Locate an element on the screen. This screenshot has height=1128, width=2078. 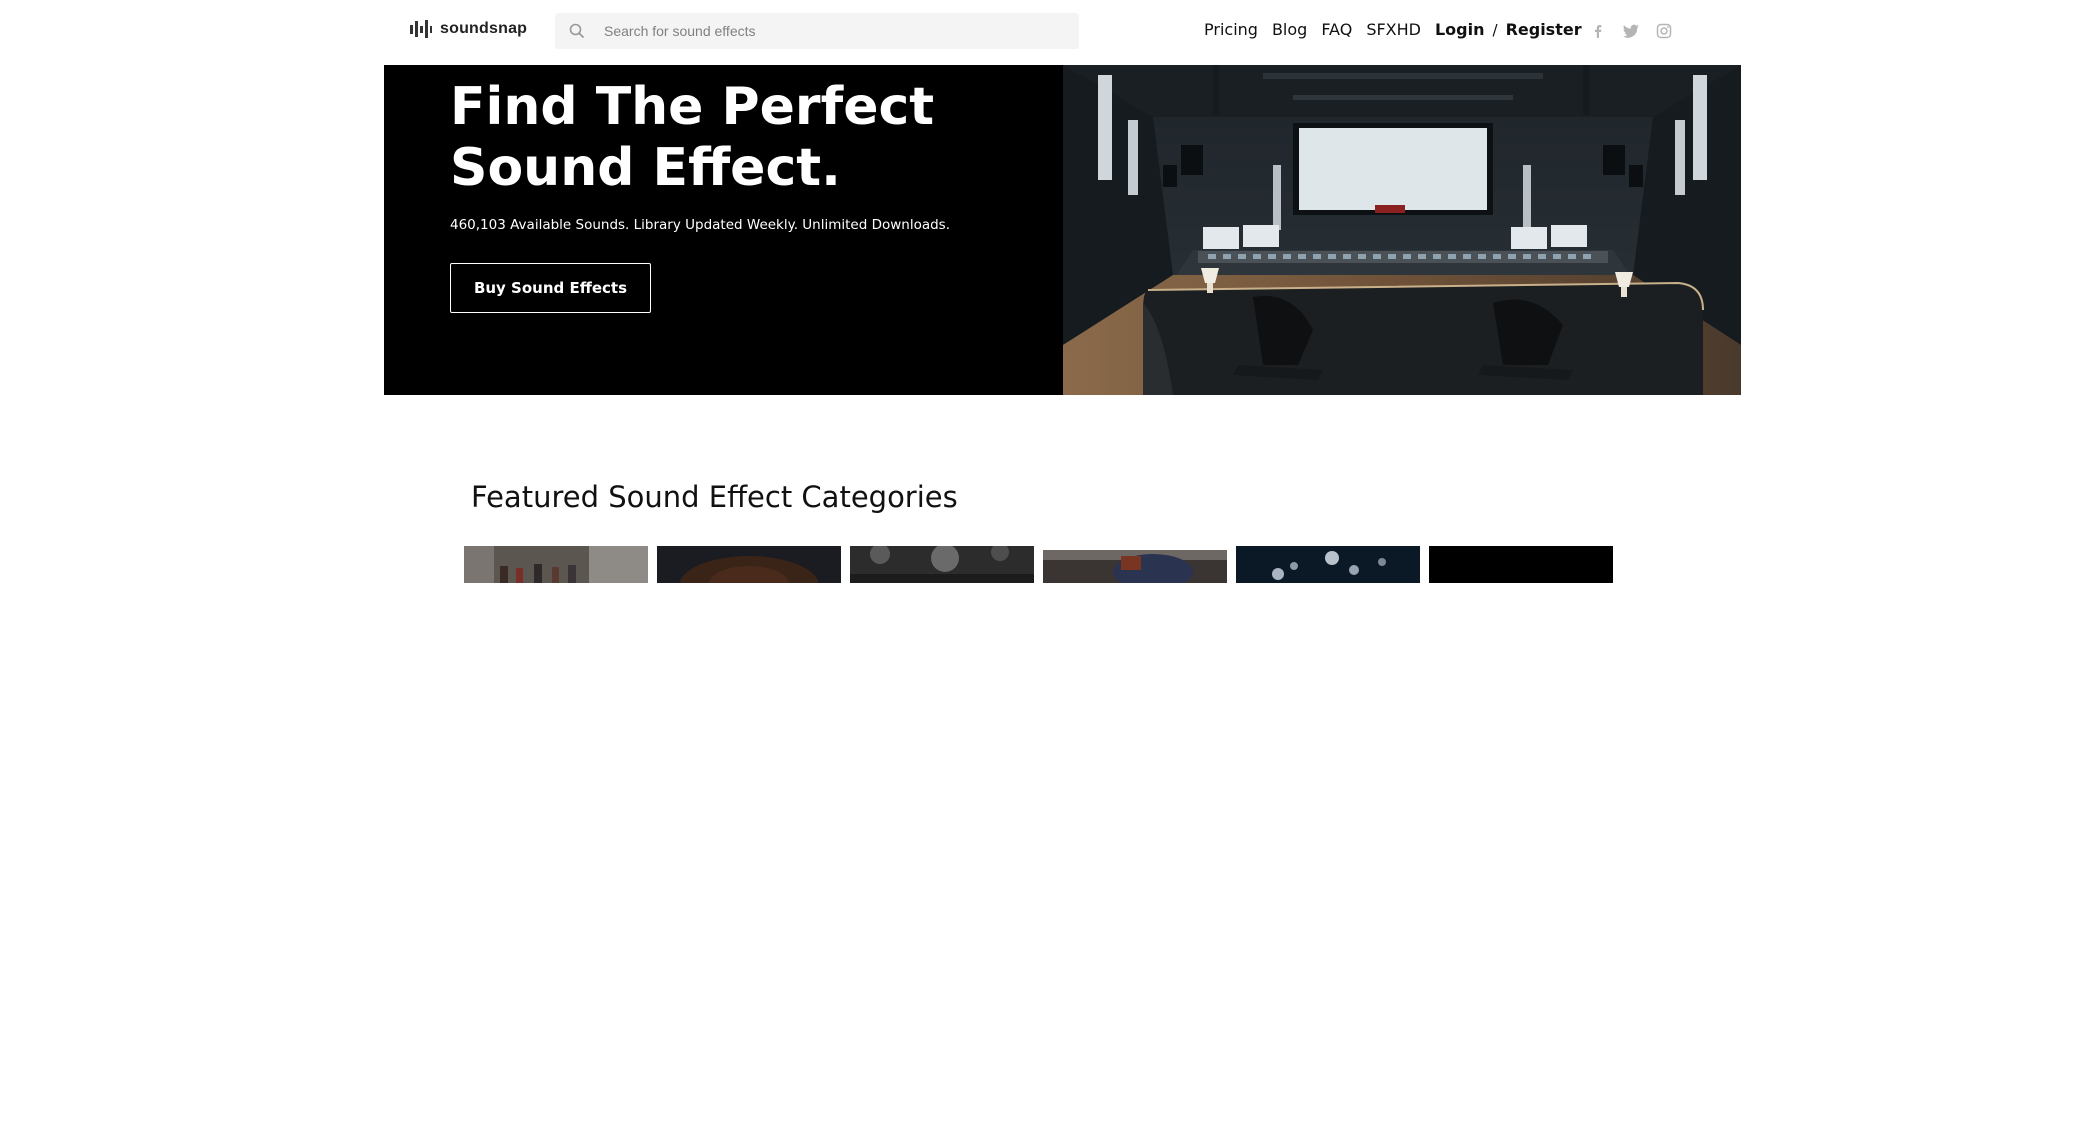
main-nav: Pricing Blog FAQ SFXHD Login / Register is located at coordinates (1393, 29).